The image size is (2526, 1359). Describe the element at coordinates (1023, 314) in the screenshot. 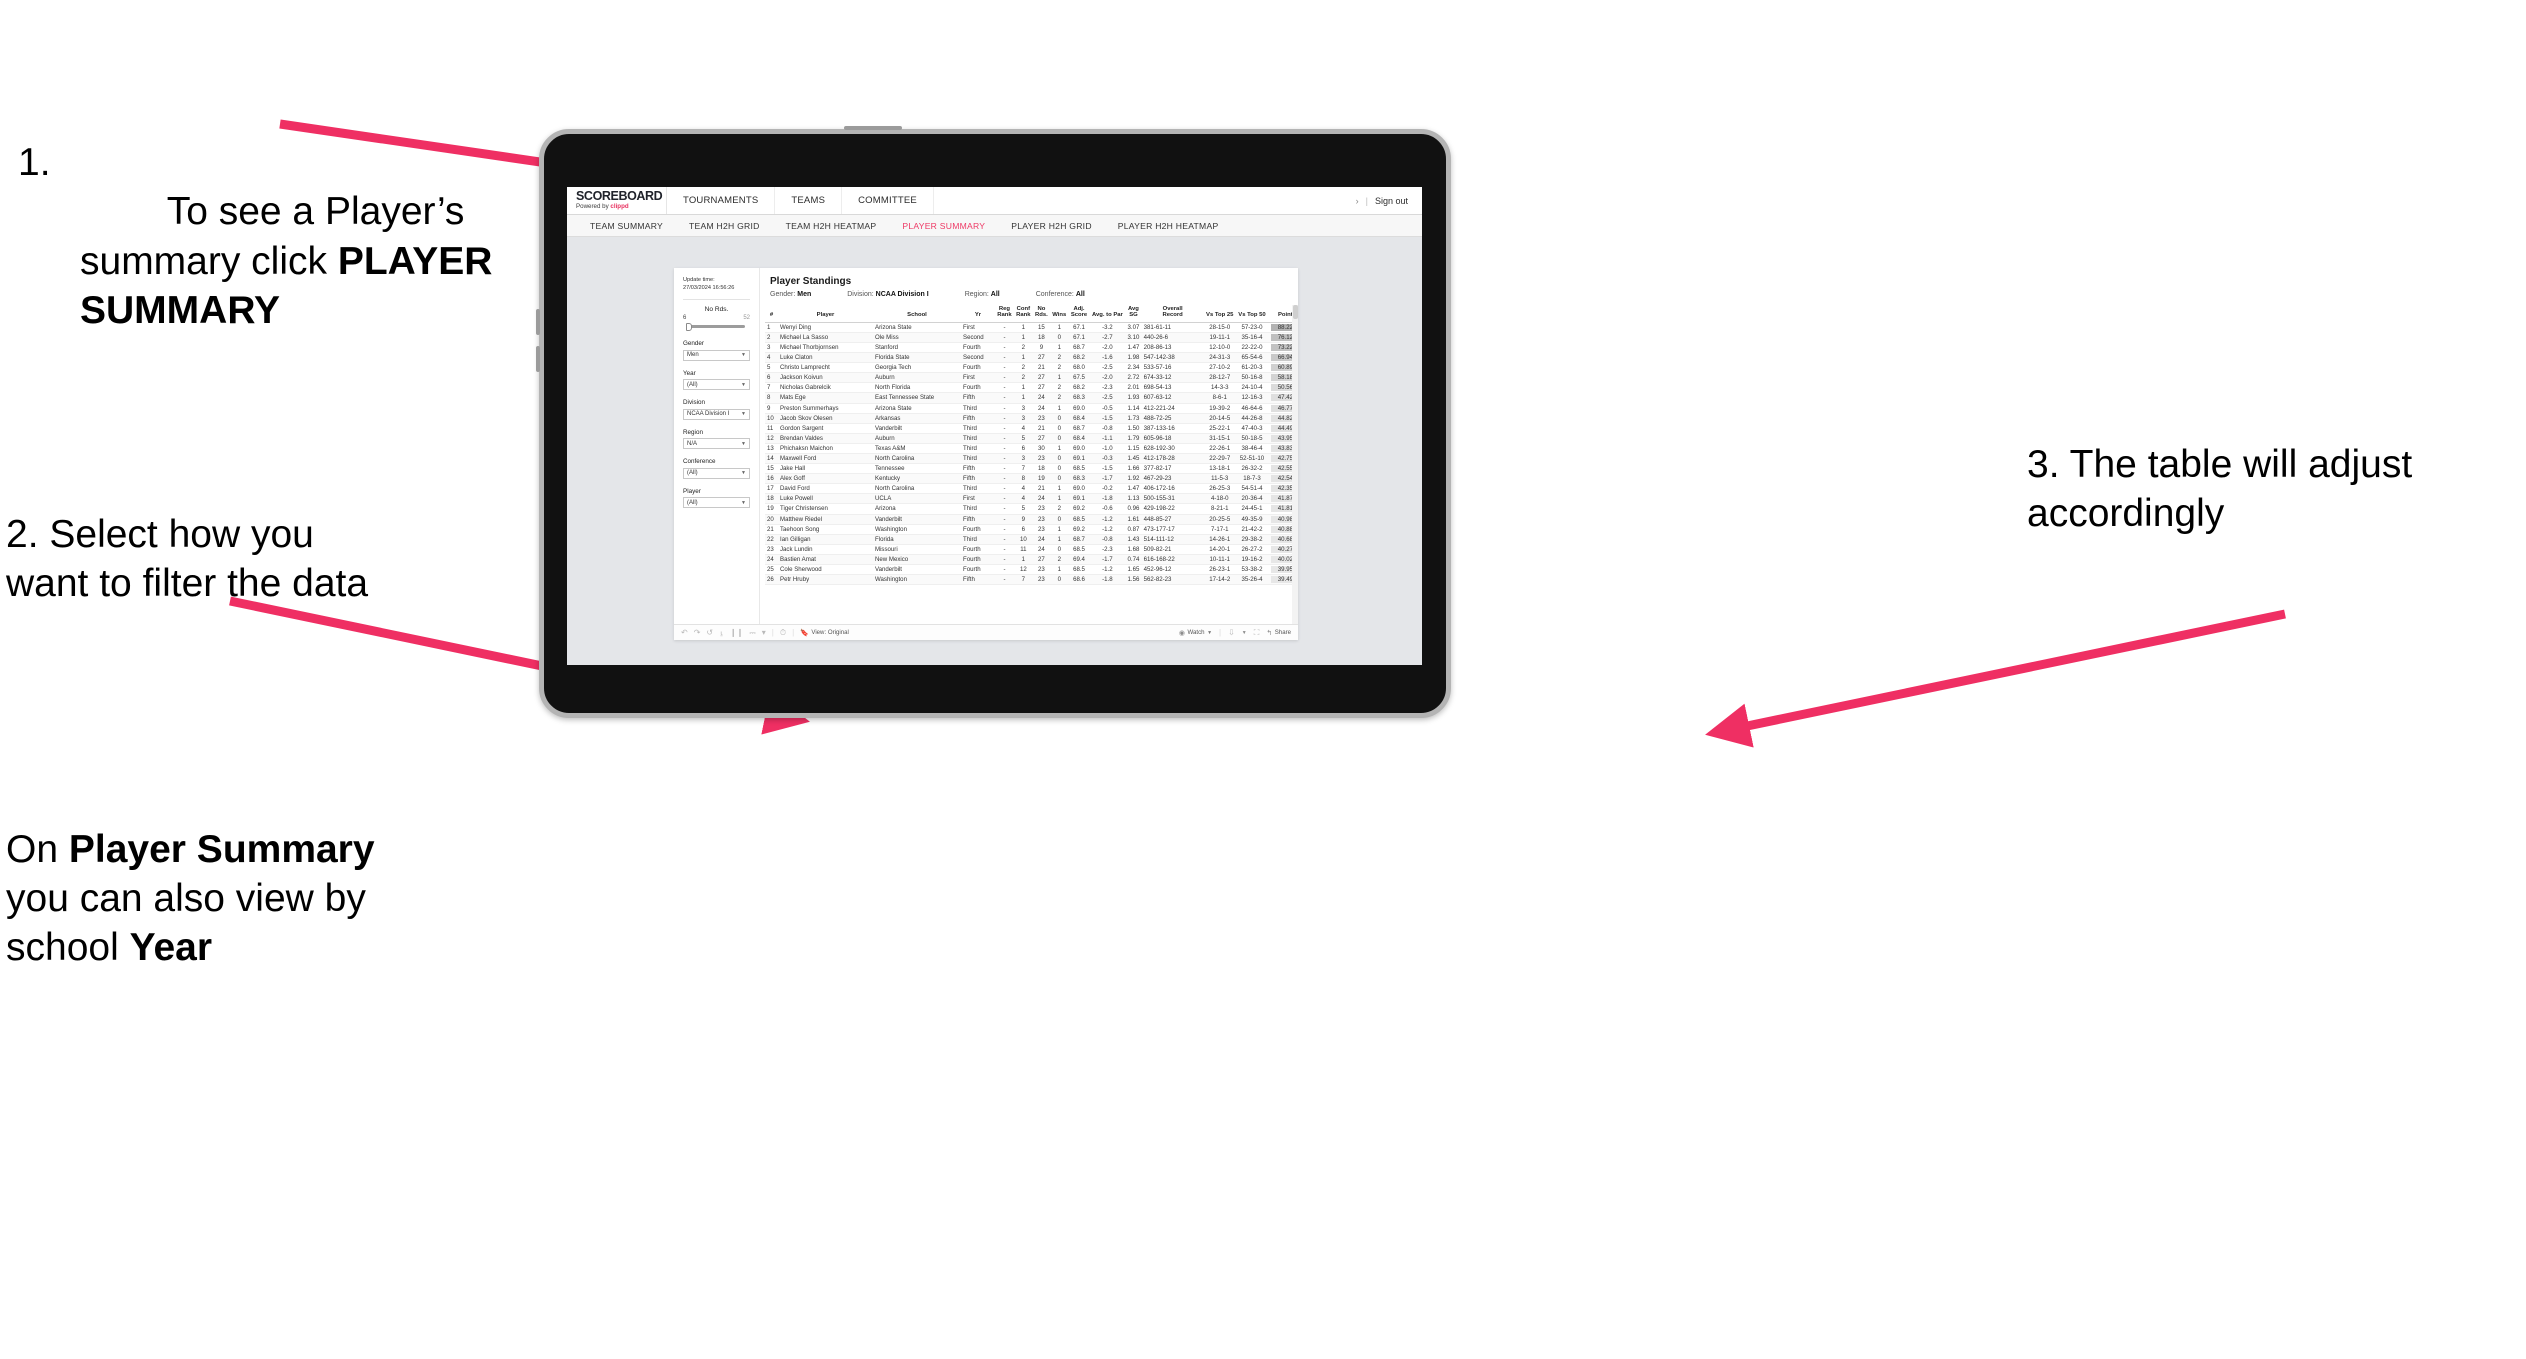

I see `column-header: Conf Rank` at that location.